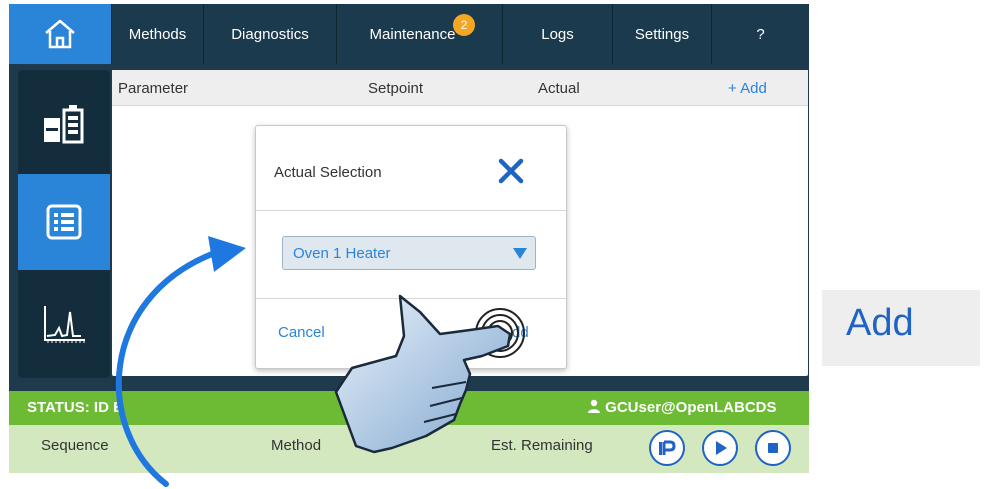 The image size is (984, 489). I want to click on stop-icon, so click(773, 448).